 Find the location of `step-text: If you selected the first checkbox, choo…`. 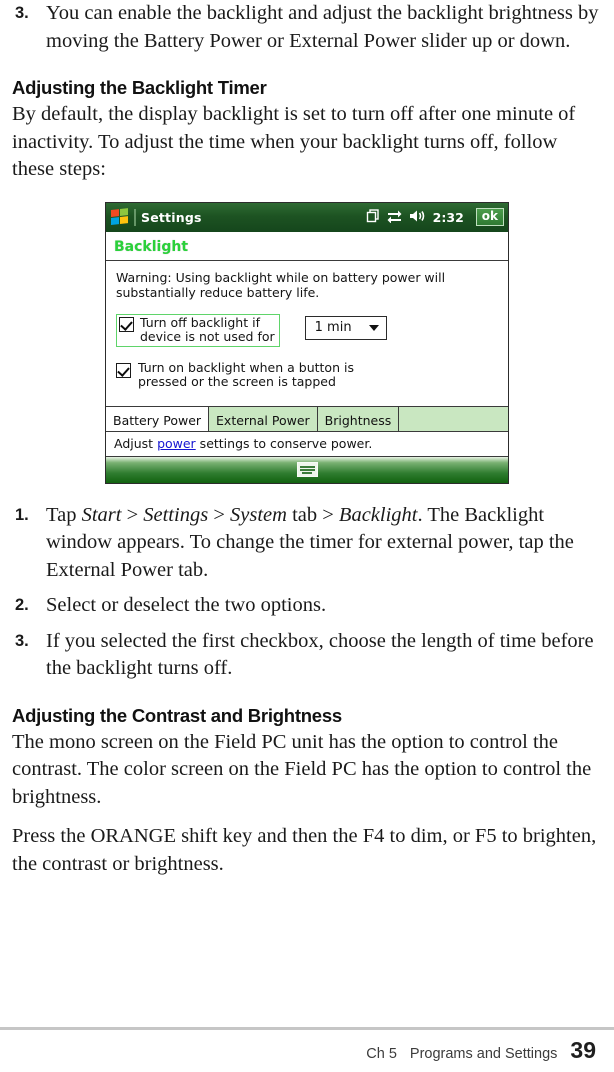

step-text: If you selected the first checkbox, choo… is located at coordinates (320, 654).